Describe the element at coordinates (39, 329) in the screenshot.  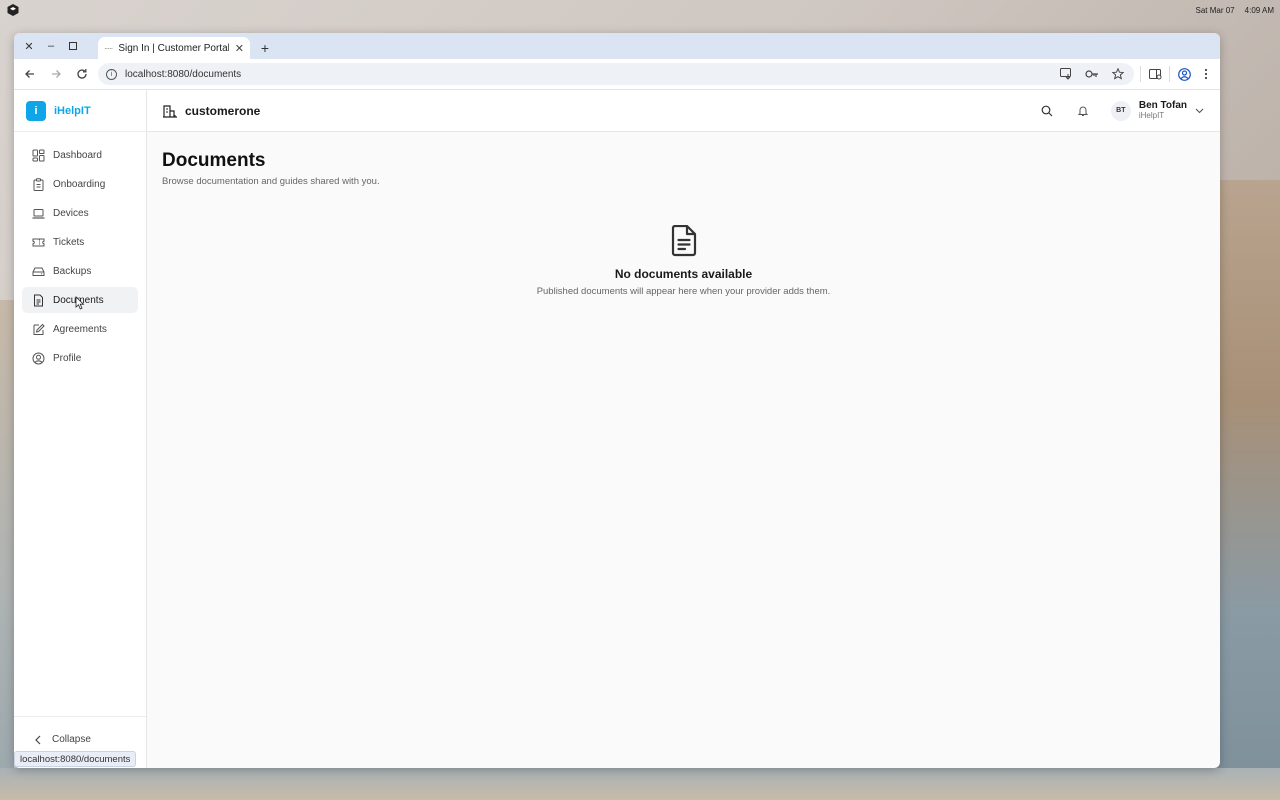
I see `pen-icon` at that location.